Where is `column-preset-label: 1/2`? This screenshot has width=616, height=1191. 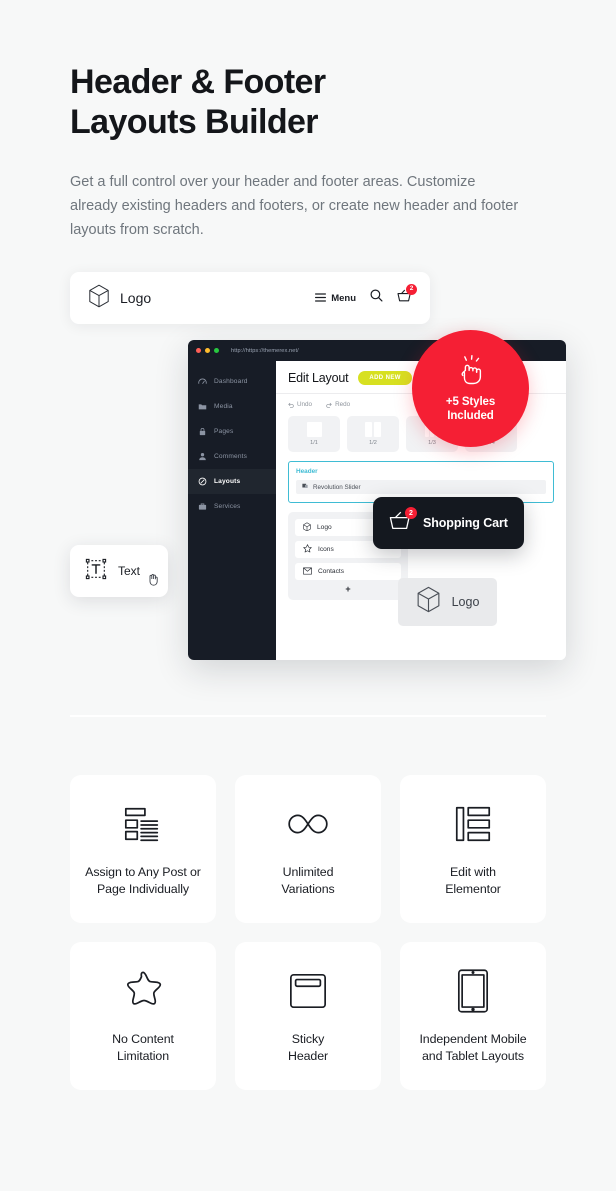
column-preset-label: 1/2 is located at coordinates (373, 443).